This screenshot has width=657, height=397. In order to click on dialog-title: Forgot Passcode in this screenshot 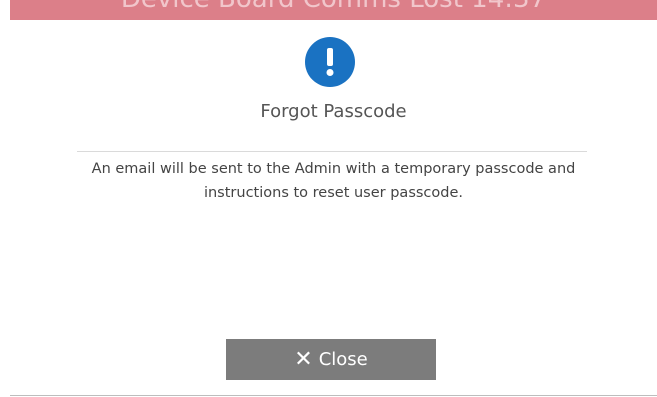, I will do `click(333, 111)`.